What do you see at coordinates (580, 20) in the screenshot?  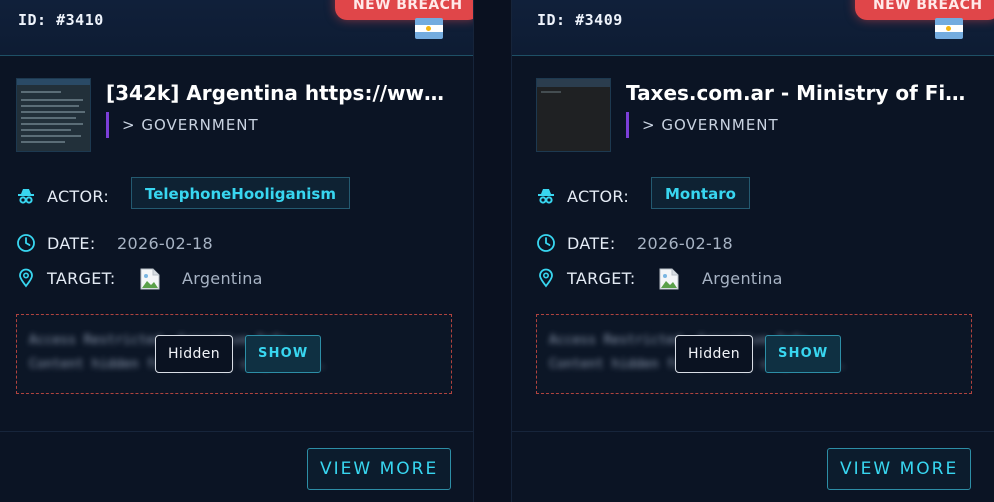 I see `card-id: ID: #3409` at bounding box center [580, 20].